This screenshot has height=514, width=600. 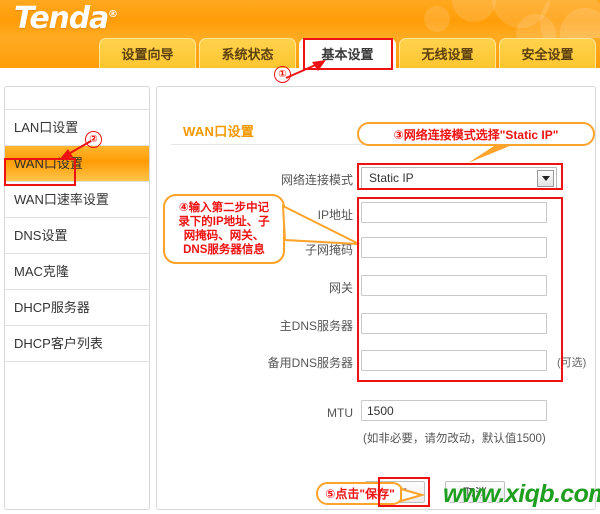 What do you see at coordinates (247, 53) in the screenshot?
I see `tab-system-status: 系统状态` at bounding box center [247, 53].